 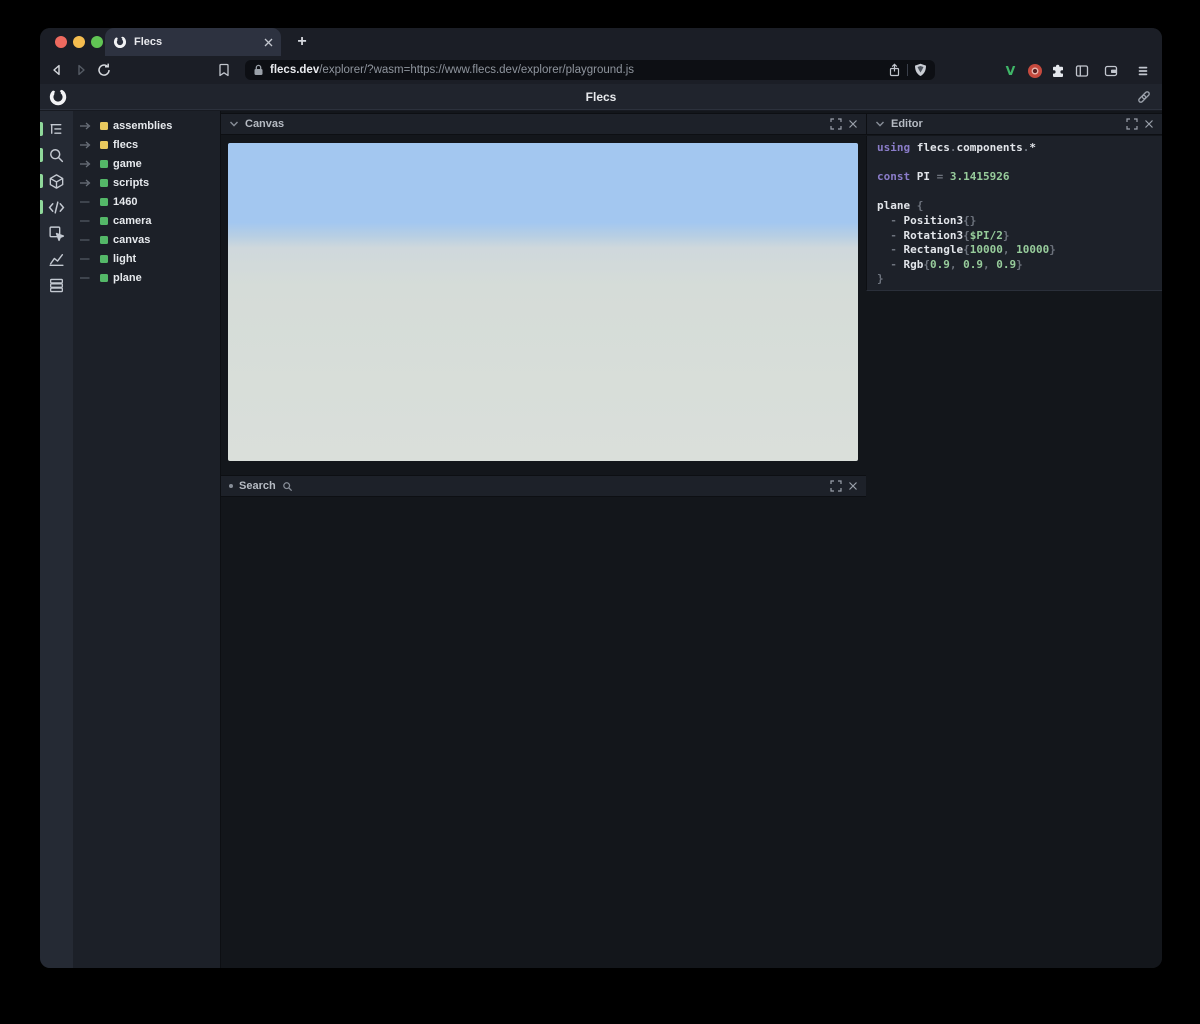 I want to click on rail-code-button, so click(x=56, y=207).